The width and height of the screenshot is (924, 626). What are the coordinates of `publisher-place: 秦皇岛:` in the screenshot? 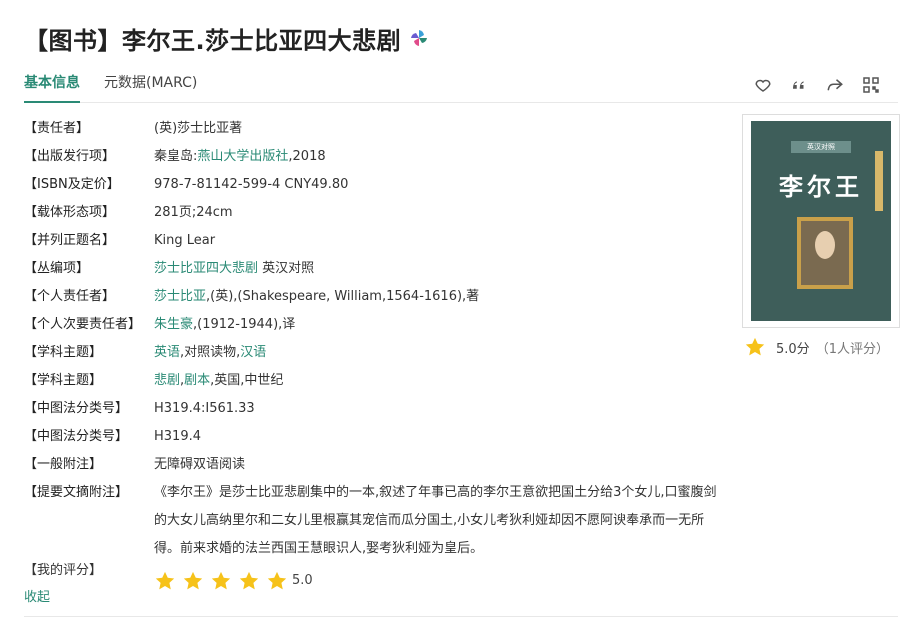 It's located at (176, 156).